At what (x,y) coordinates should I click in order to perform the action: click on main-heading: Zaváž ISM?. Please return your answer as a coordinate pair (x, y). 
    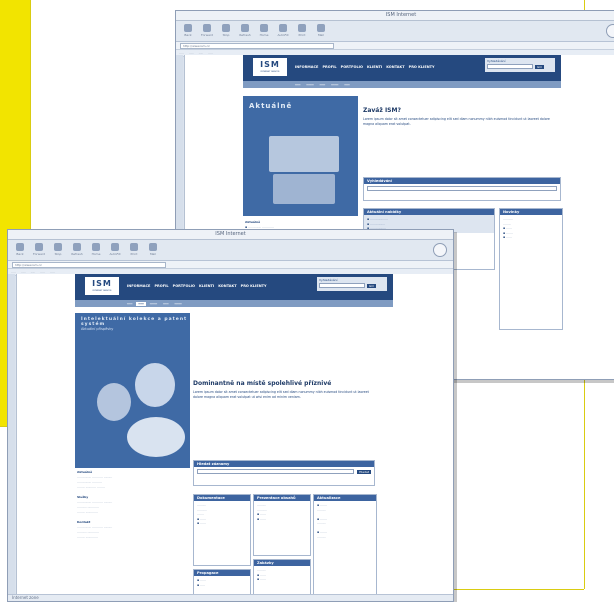
    Looking at the image, I should click on (382, 110).